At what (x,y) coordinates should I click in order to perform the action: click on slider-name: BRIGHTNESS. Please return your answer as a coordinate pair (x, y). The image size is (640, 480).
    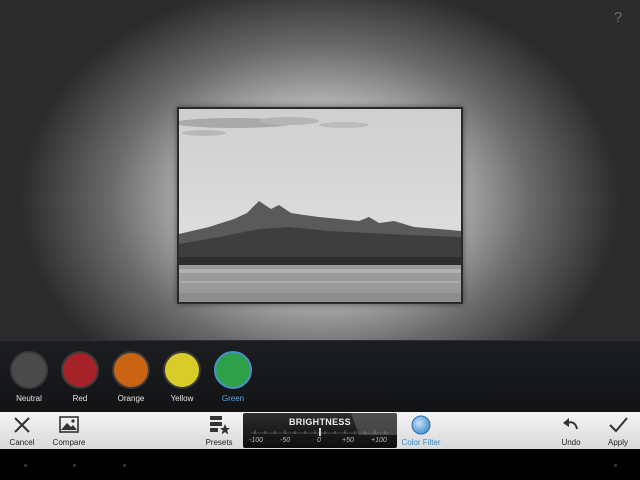
    Looking at the image, I should click on (319, 422).